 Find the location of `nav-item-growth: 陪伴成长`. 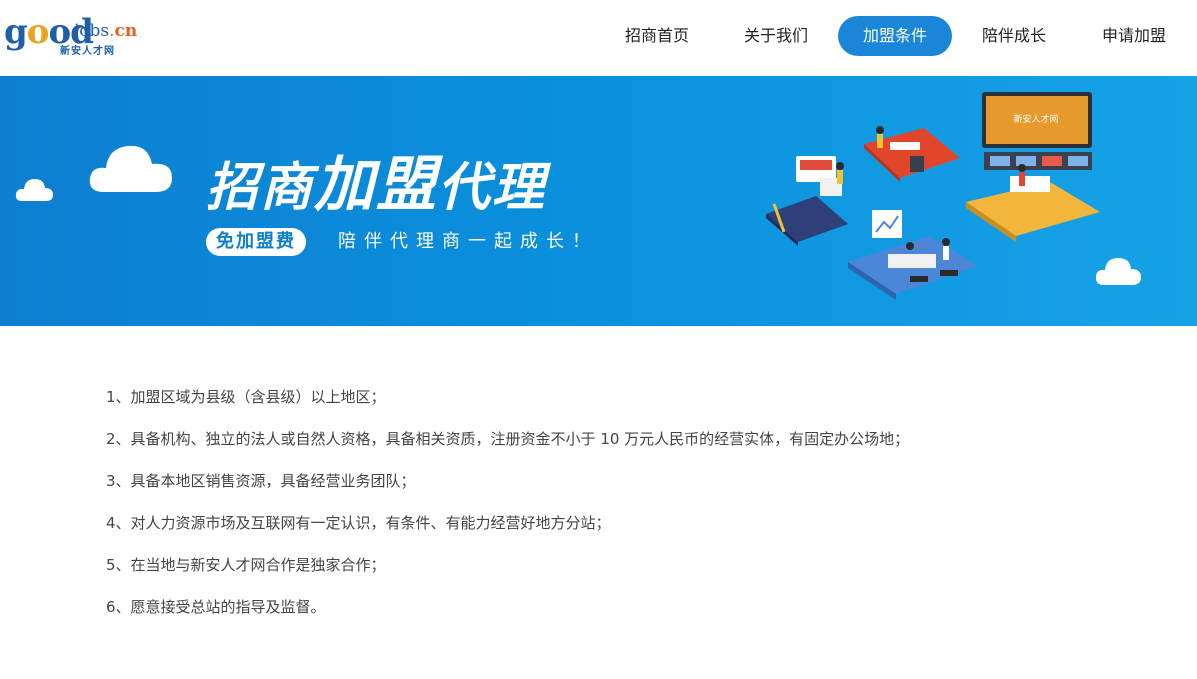

nav-item-growth: 陪伴成长 is located at coordinates (1014, 36).